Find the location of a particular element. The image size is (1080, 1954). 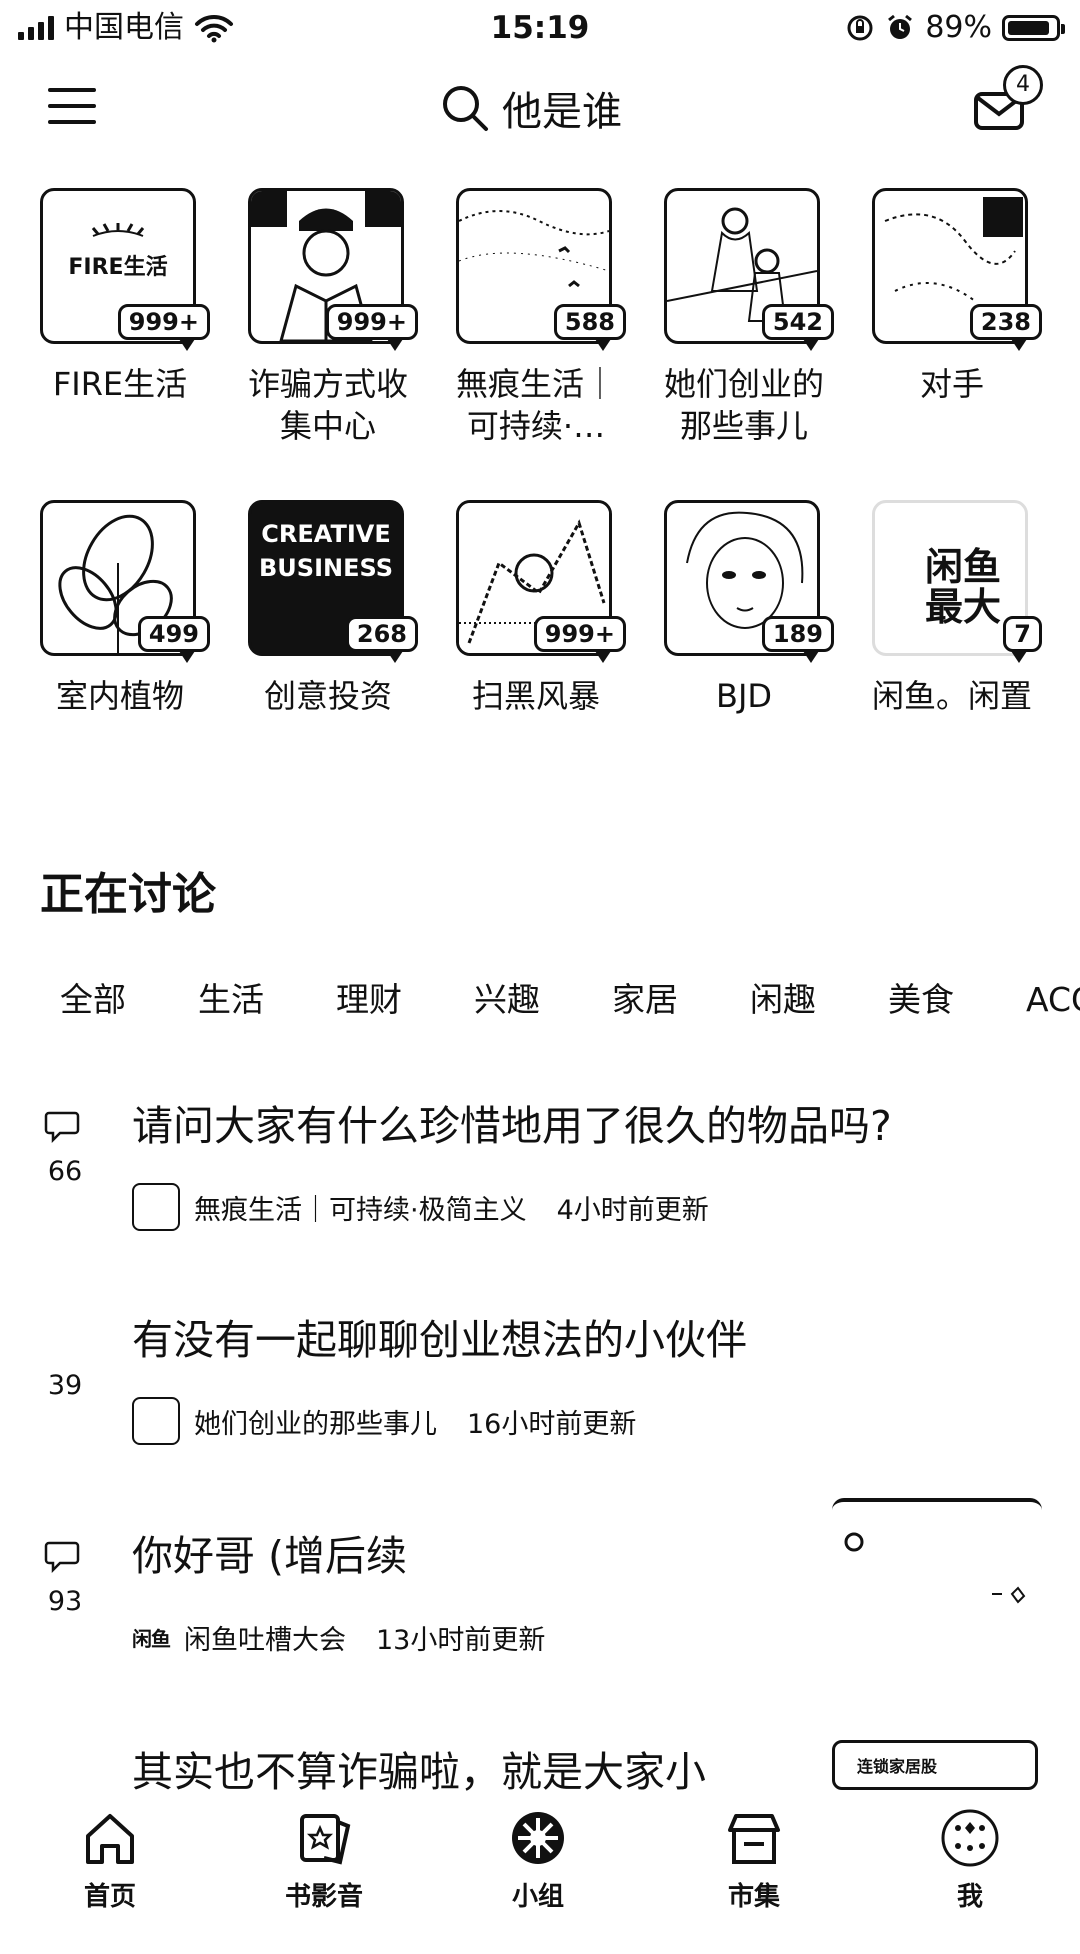

group-name: 诈骗方式收 集中心 is located at coordinates (327, 405).